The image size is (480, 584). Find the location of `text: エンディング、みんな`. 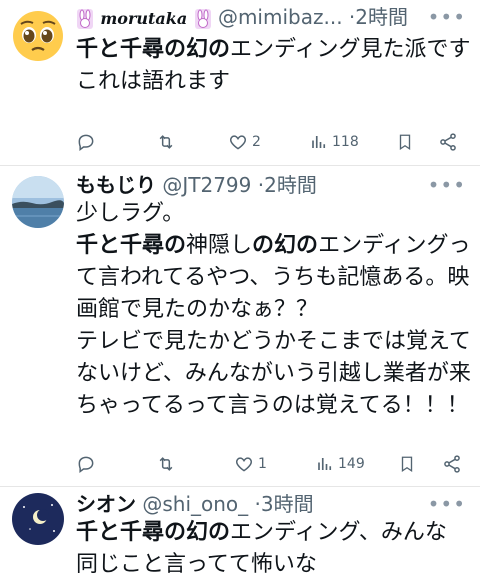

text: エンディング、みんな is located at coordinates (338, 532).